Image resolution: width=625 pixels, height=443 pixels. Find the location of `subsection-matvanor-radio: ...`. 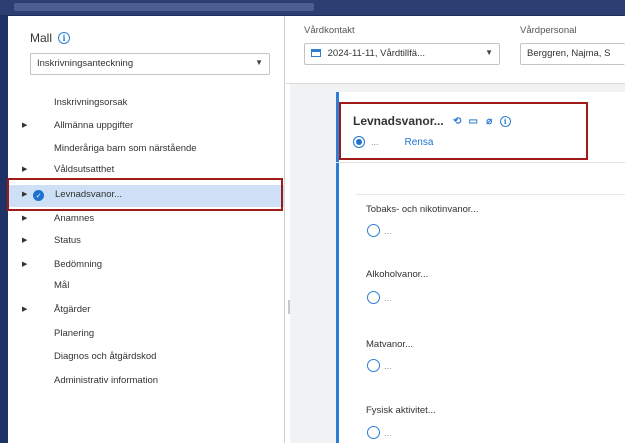

subsection-matvanor-radio: ... is located at coordinates (379, 365).